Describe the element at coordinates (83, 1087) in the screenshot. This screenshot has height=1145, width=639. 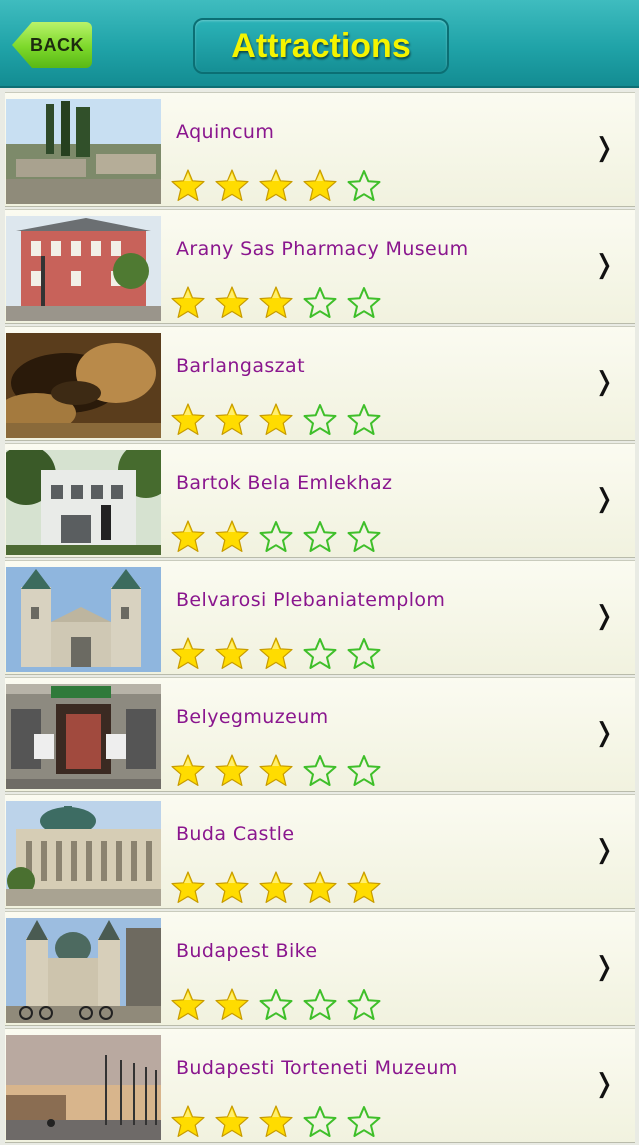
I see `promenade-icon` at that location.